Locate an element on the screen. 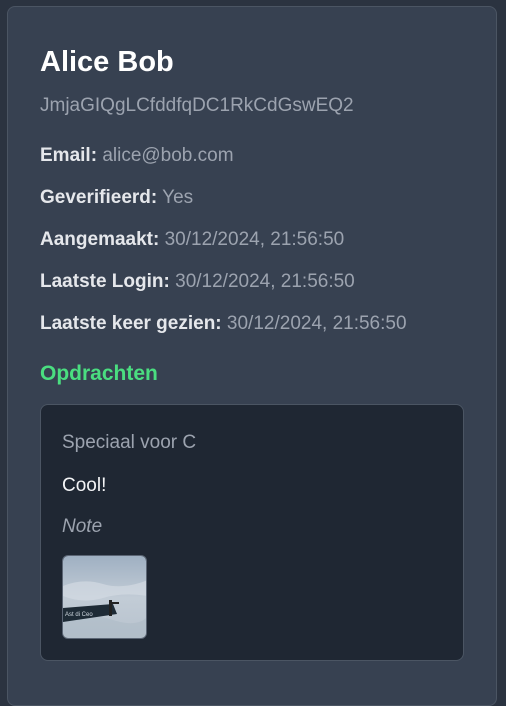  info-value: Yes is located at coordinates (178, 197).